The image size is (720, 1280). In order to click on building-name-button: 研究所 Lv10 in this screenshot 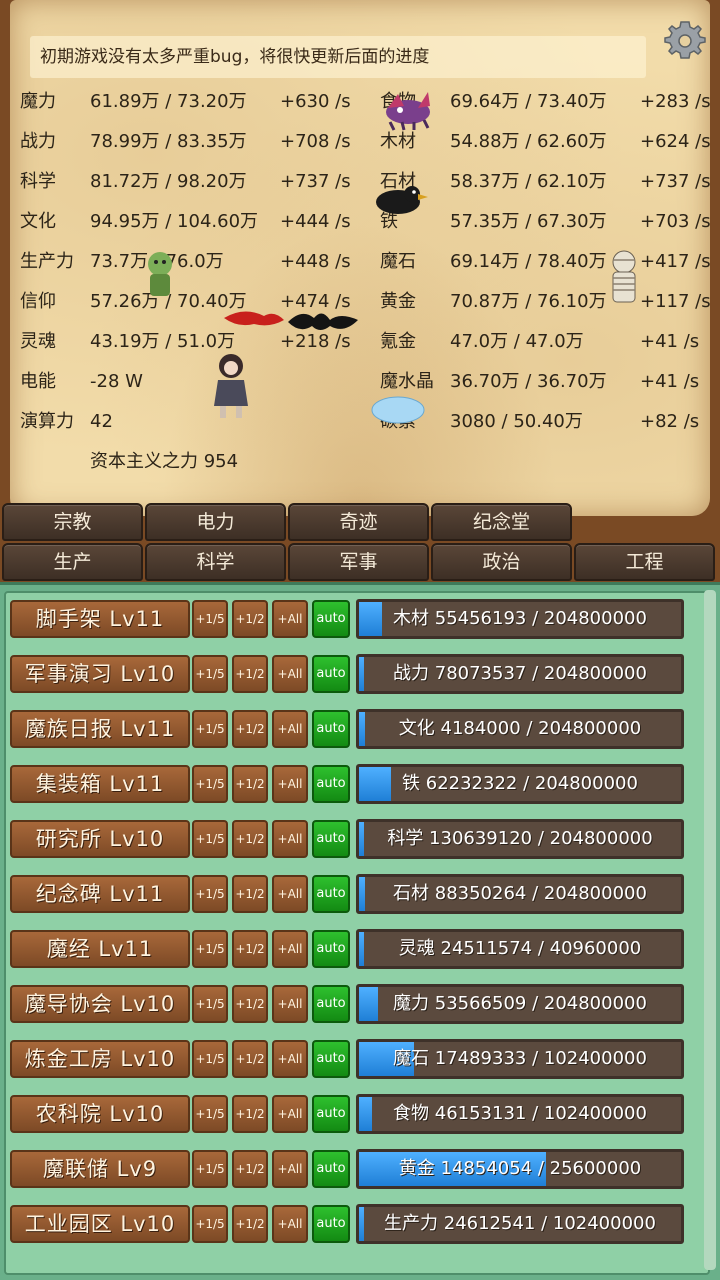, I will do `click(100, 839)`.